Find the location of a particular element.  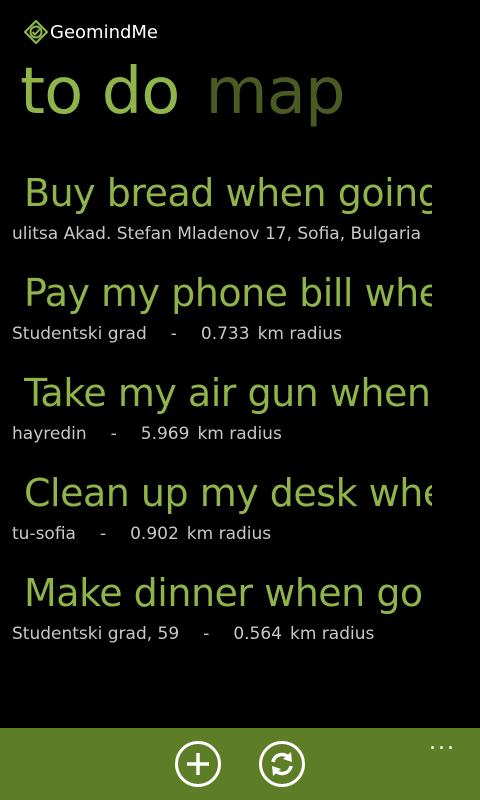

app-header: GeomindMe is located at coordinates (91, 32).